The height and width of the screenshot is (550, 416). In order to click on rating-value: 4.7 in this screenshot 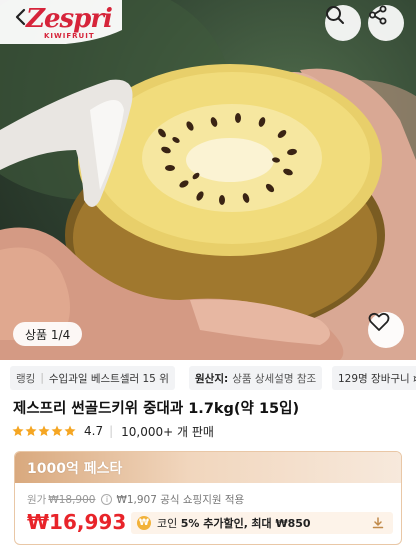, I will do `click(94, 431)`.